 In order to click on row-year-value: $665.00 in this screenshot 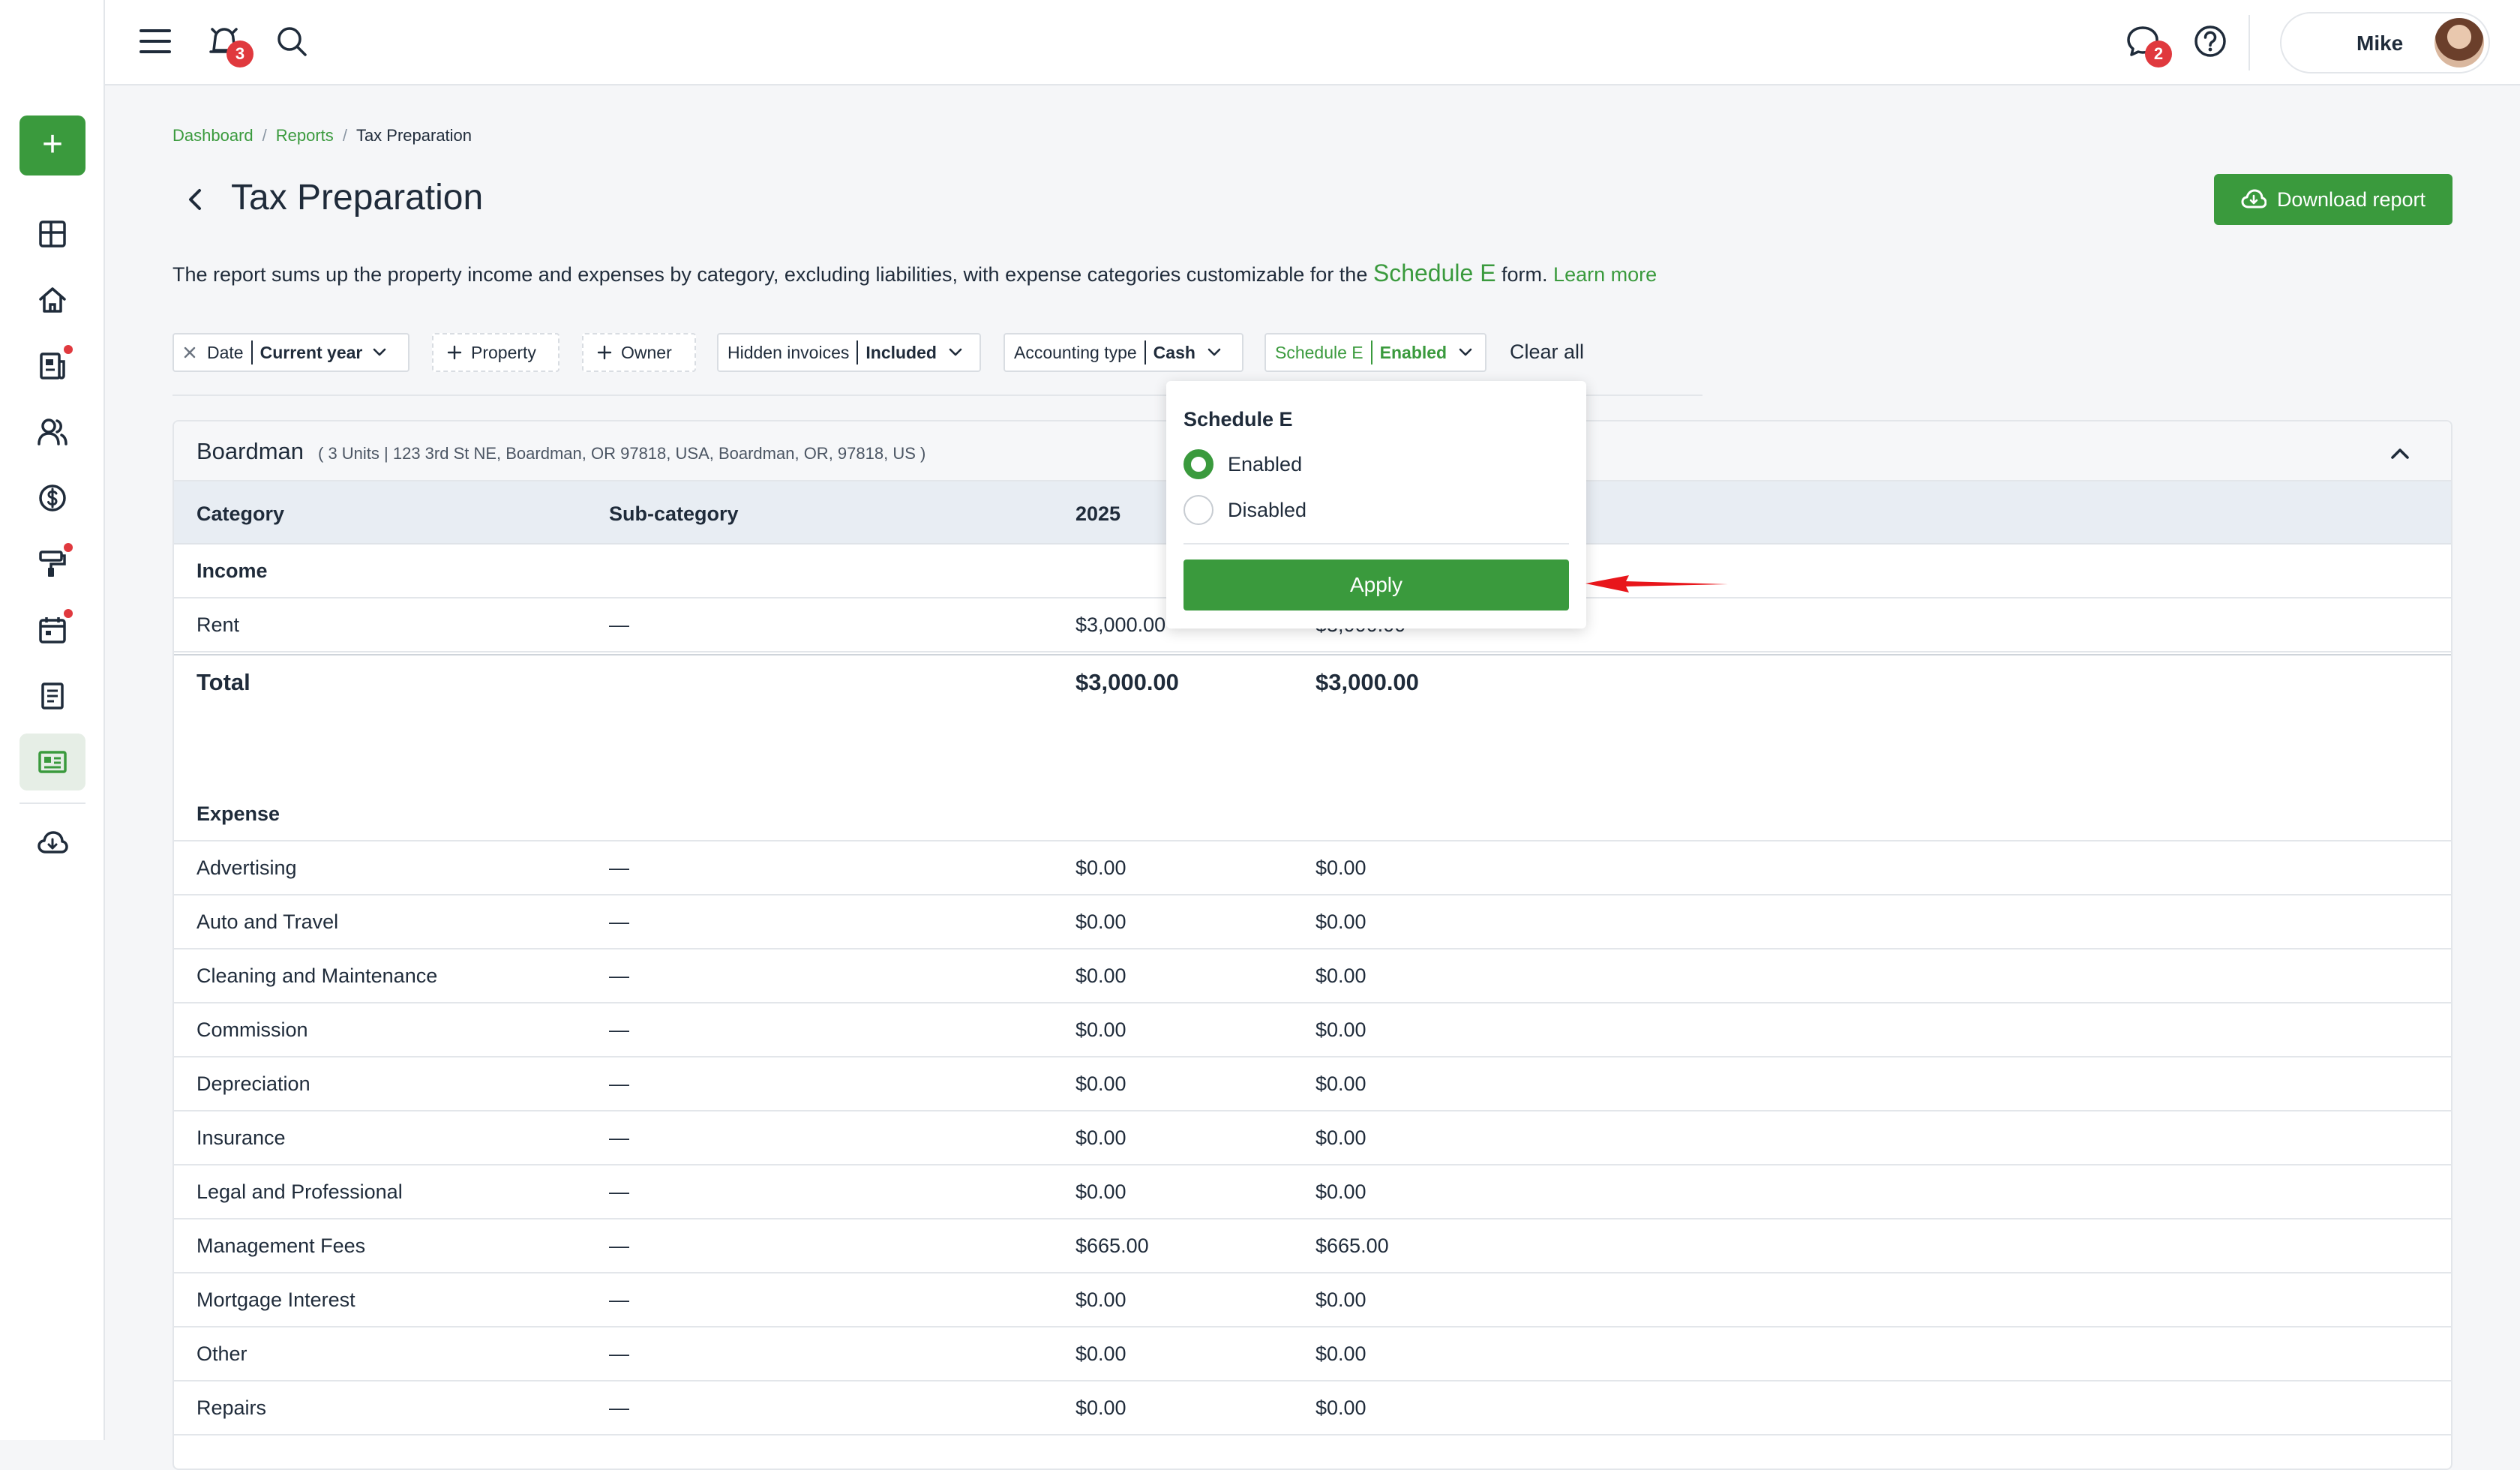, I will do `click(1112, 1245)`.